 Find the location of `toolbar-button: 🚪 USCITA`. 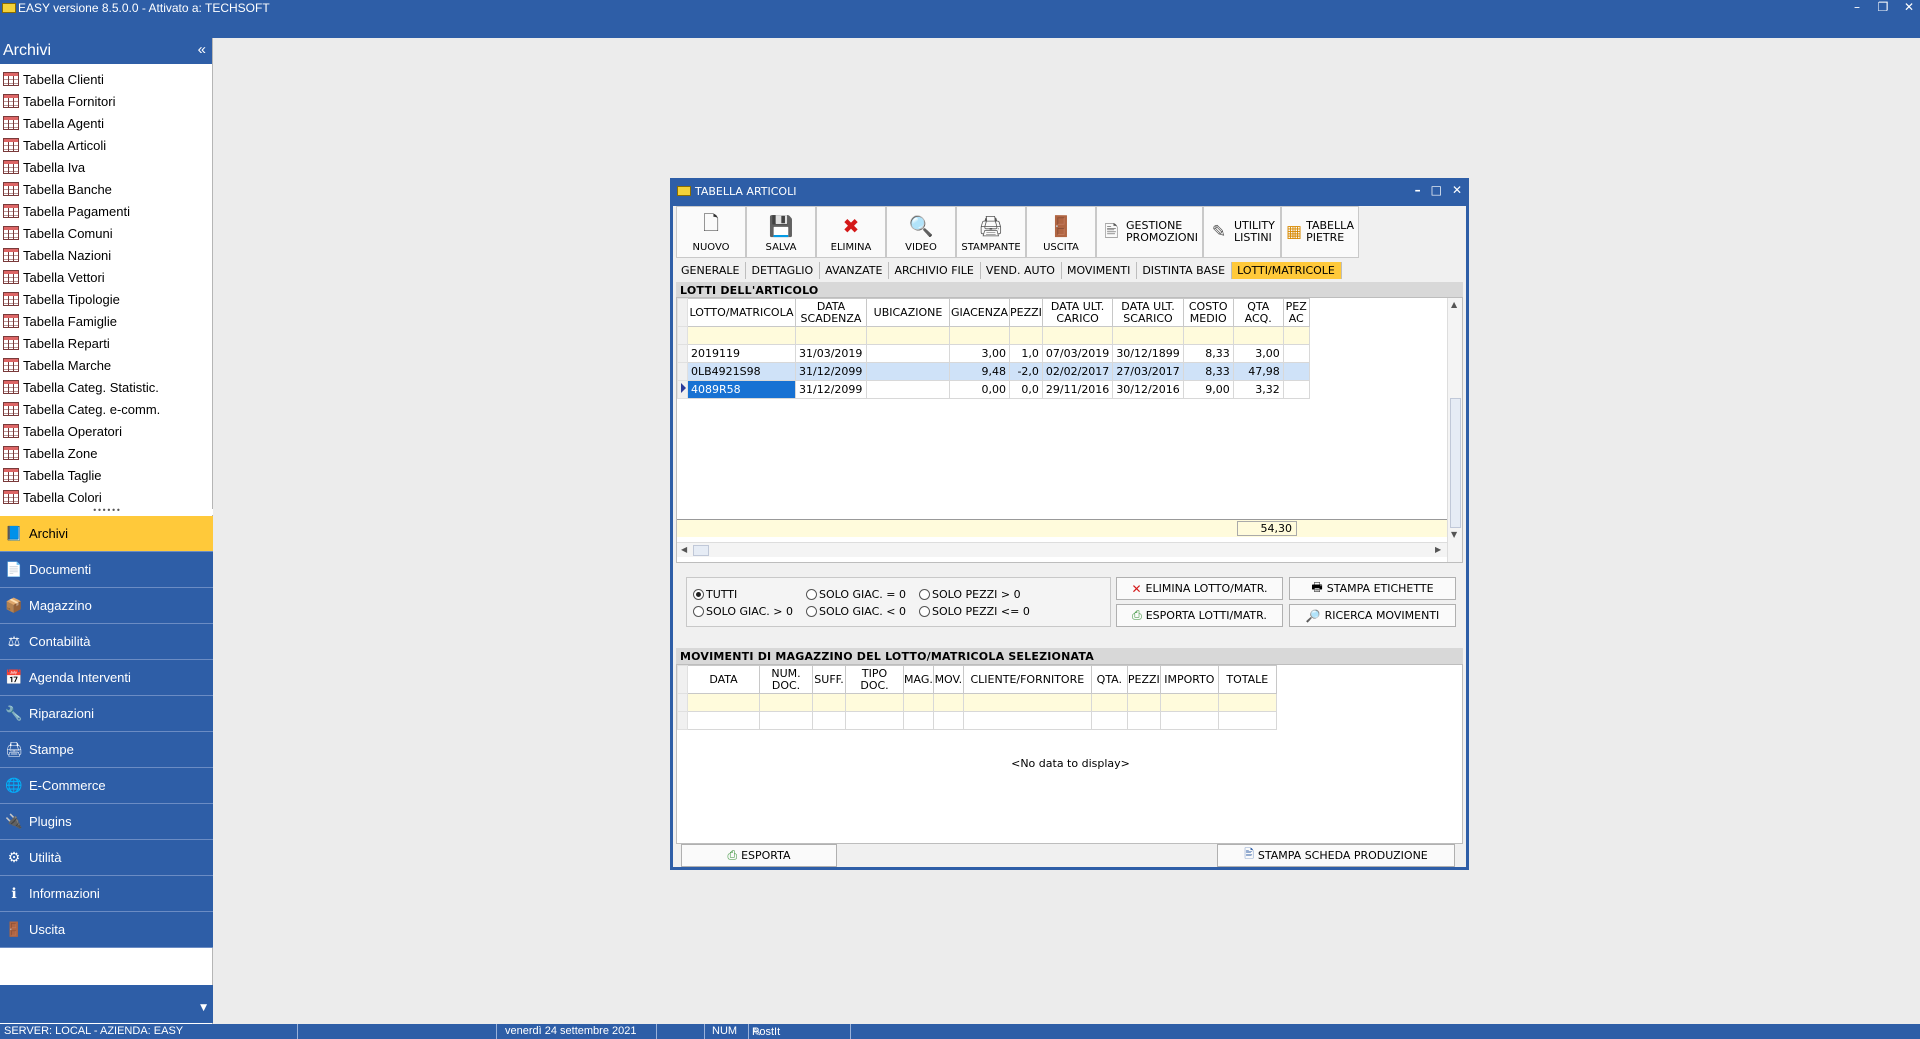

toolbar-button: 🚪 USCITA is located at coordinates (1061, 232).